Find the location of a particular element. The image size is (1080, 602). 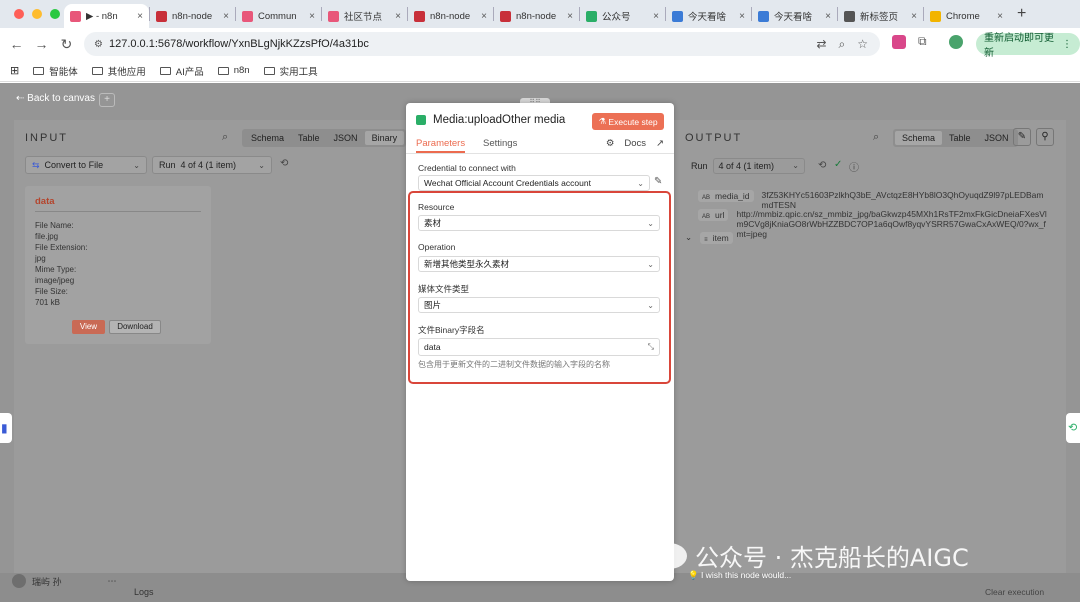

view-tab-binary: Binary is located at coordinates (384, 138).